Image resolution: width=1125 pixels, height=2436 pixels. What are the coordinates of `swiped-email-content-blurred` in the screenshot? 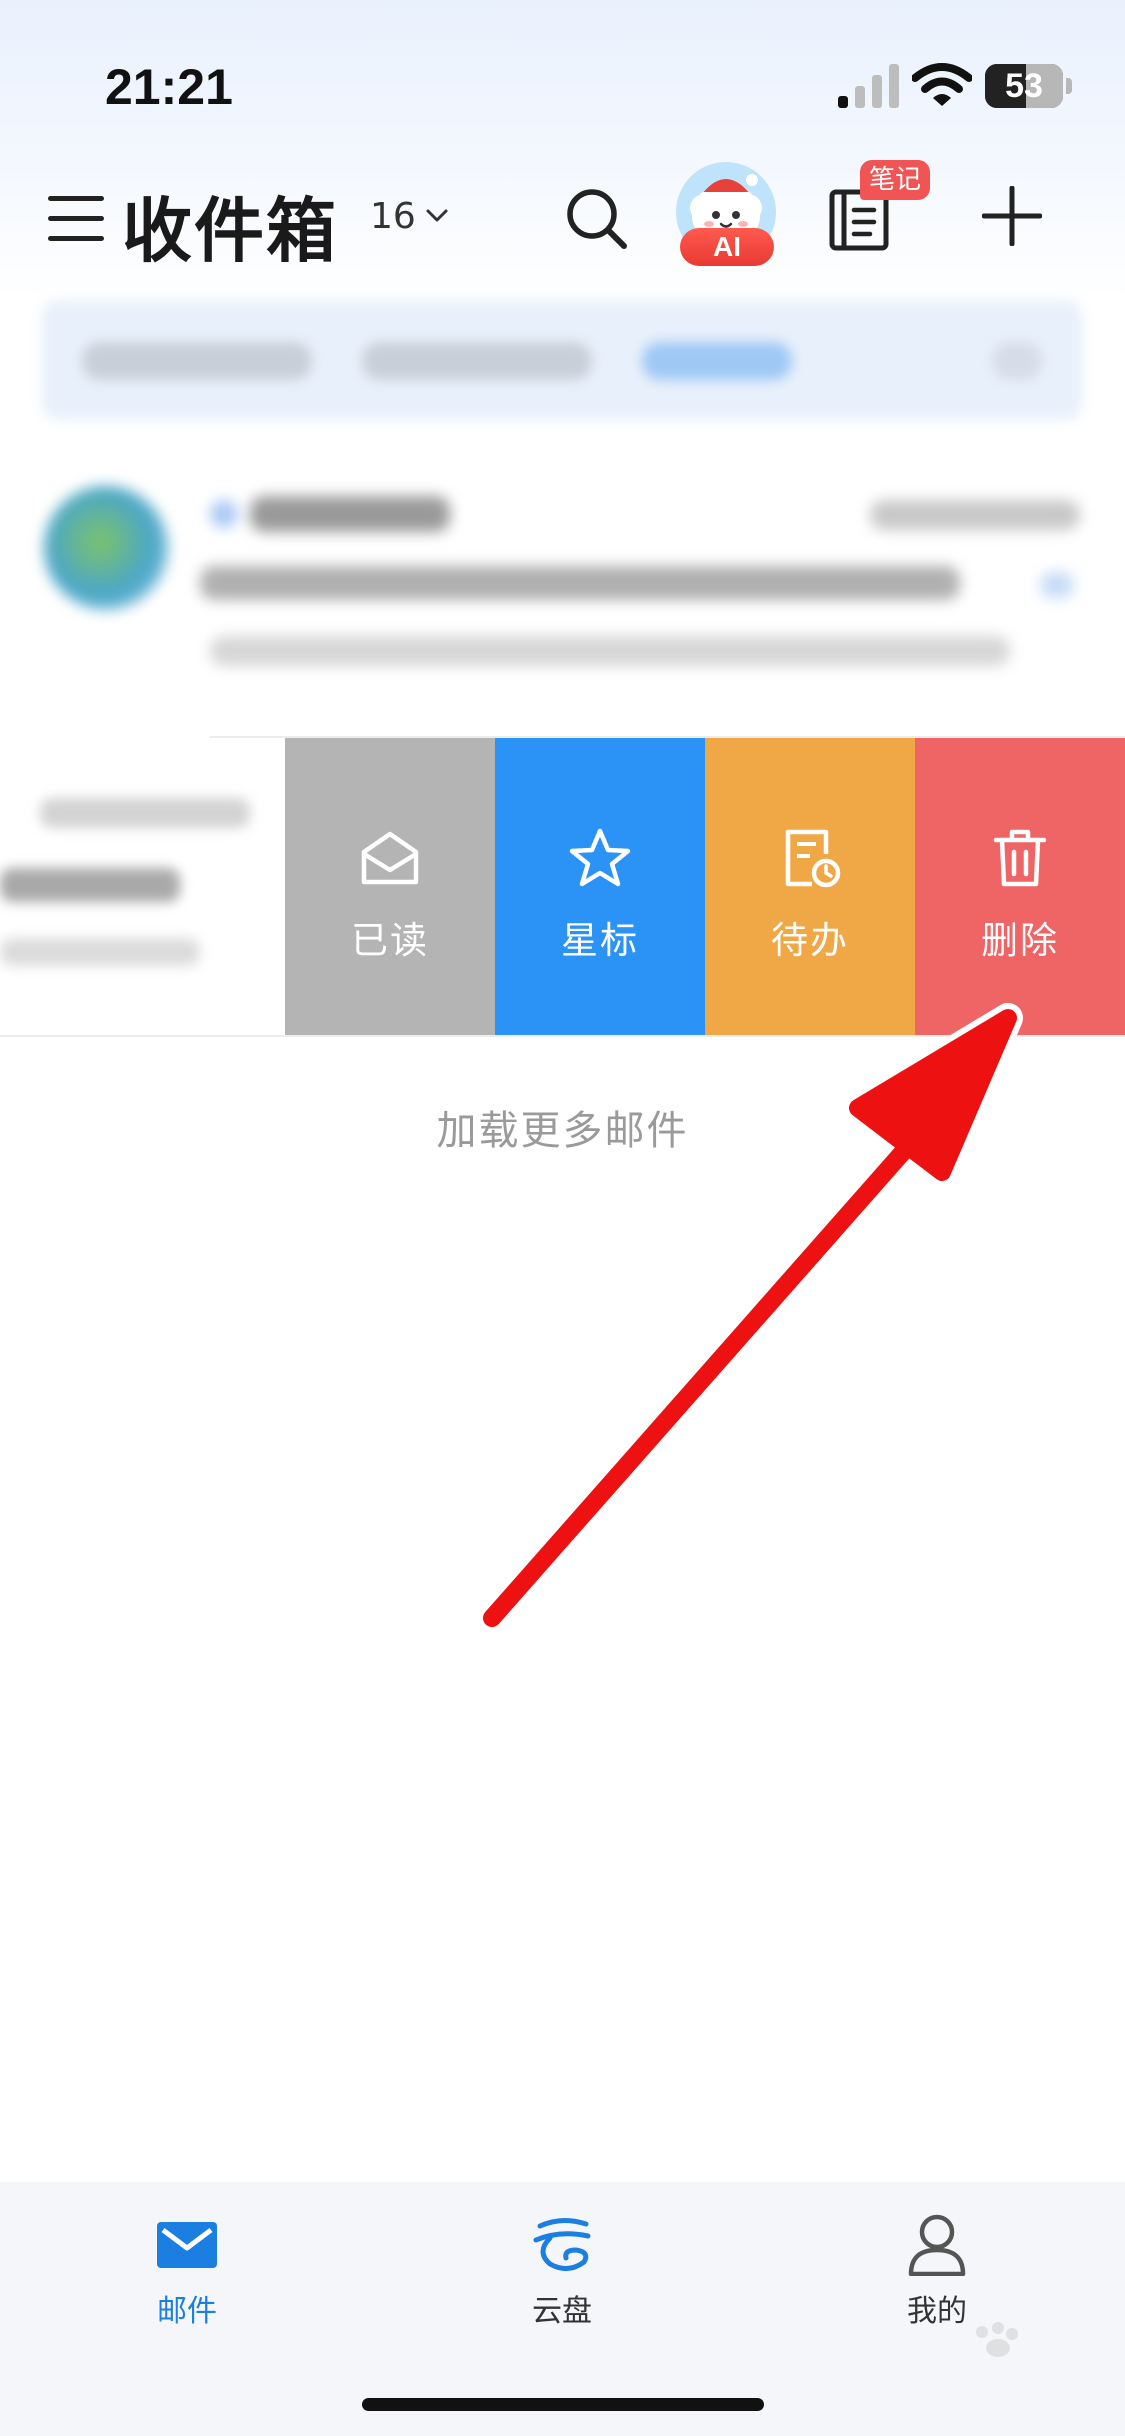 It's located at (142, 886).